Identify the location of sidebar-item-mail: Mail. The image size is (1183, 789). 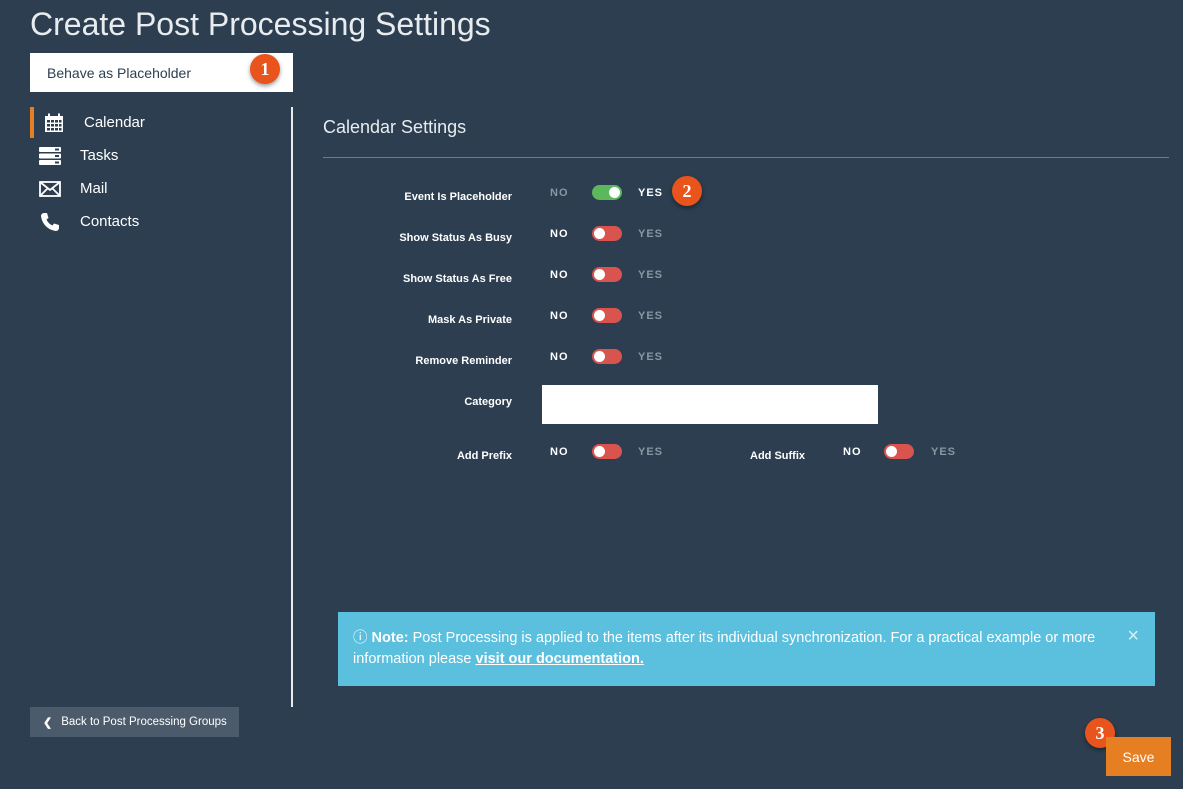
(150, 188).